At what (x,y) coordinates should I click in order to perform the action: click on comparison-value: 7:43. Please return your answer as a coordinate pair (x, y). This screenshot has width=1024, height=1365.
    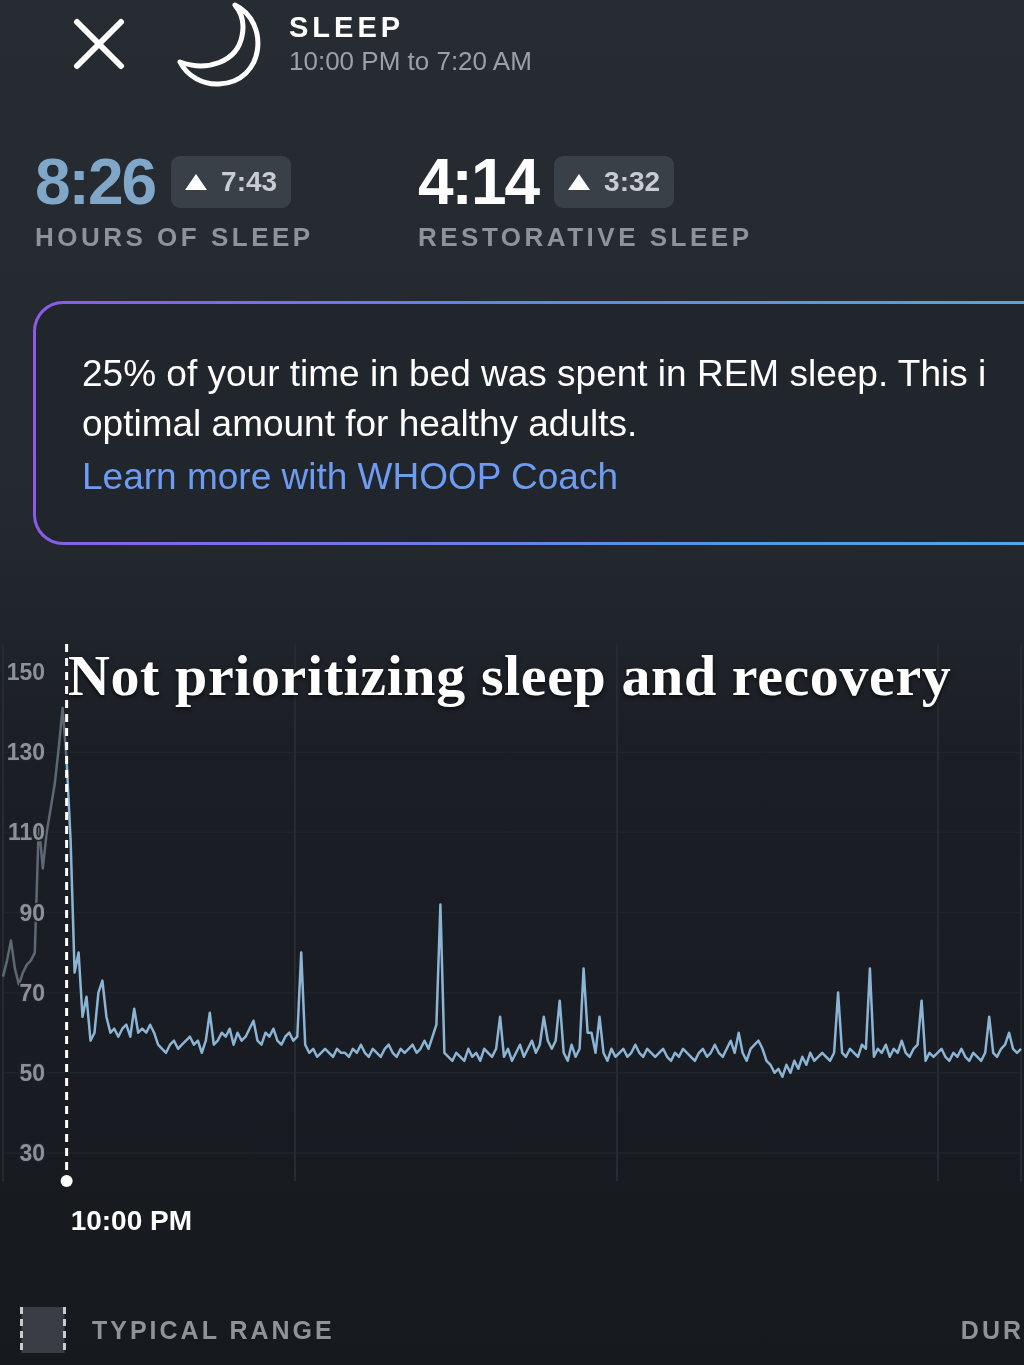
    Looking at the image, I should click on (249, 182).